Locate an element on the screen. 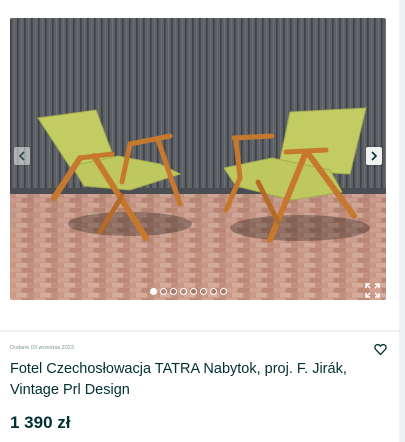  photo-pagination is located at coordinates (188, 291).